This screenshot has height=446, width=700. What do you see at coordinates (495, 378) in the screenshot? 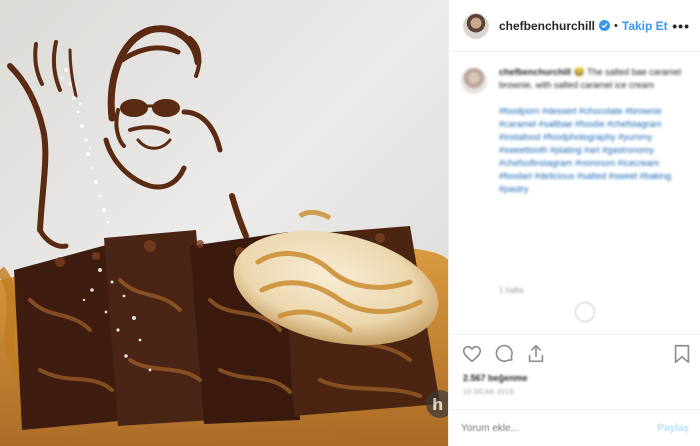
I see `likes-count: 2.567 beğenme` at bounding box center [495, 378].